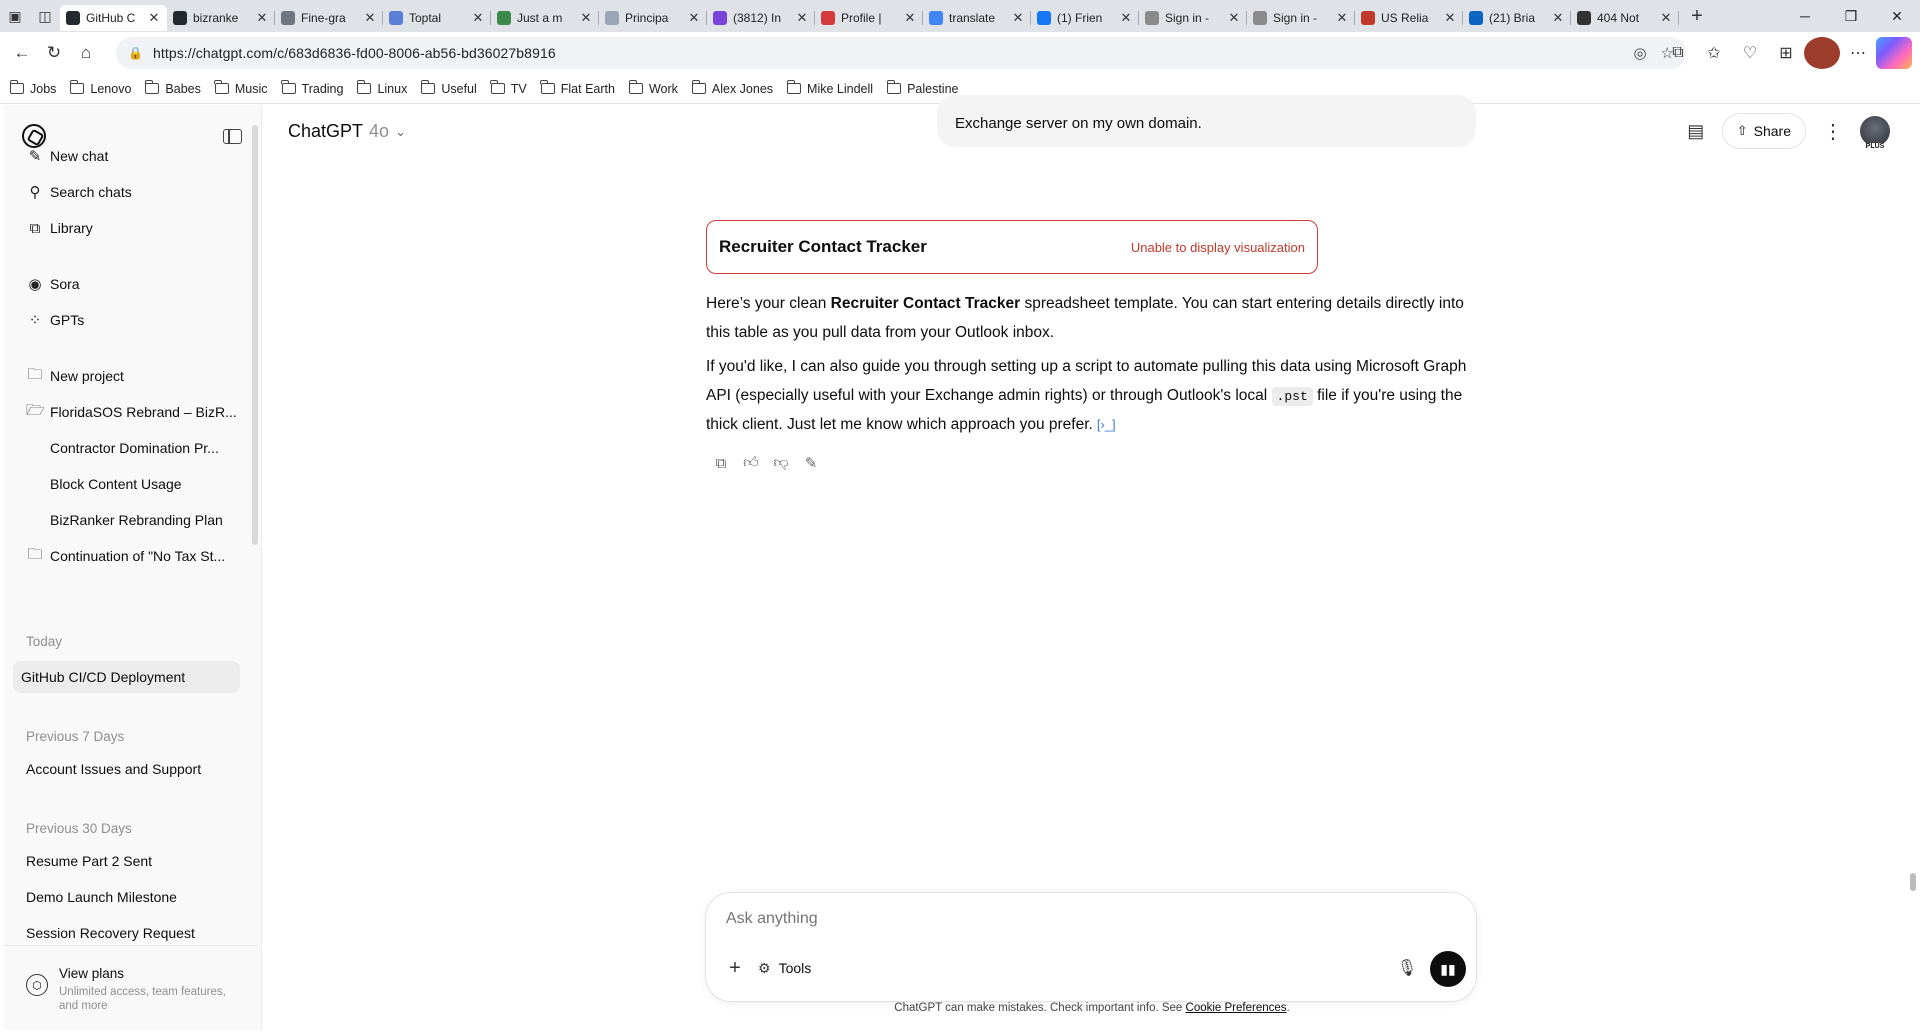 This screenshot has width=1920, height=1032. What do you see at coordinates (1076, 919) in the screenshot?
I see `prompt-input` at bounding box center [1076, 919].